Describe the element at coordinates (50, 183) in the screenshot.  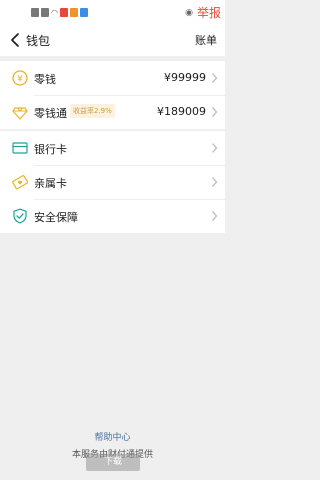
I see `family-card-label: 亲属卡` at that location.